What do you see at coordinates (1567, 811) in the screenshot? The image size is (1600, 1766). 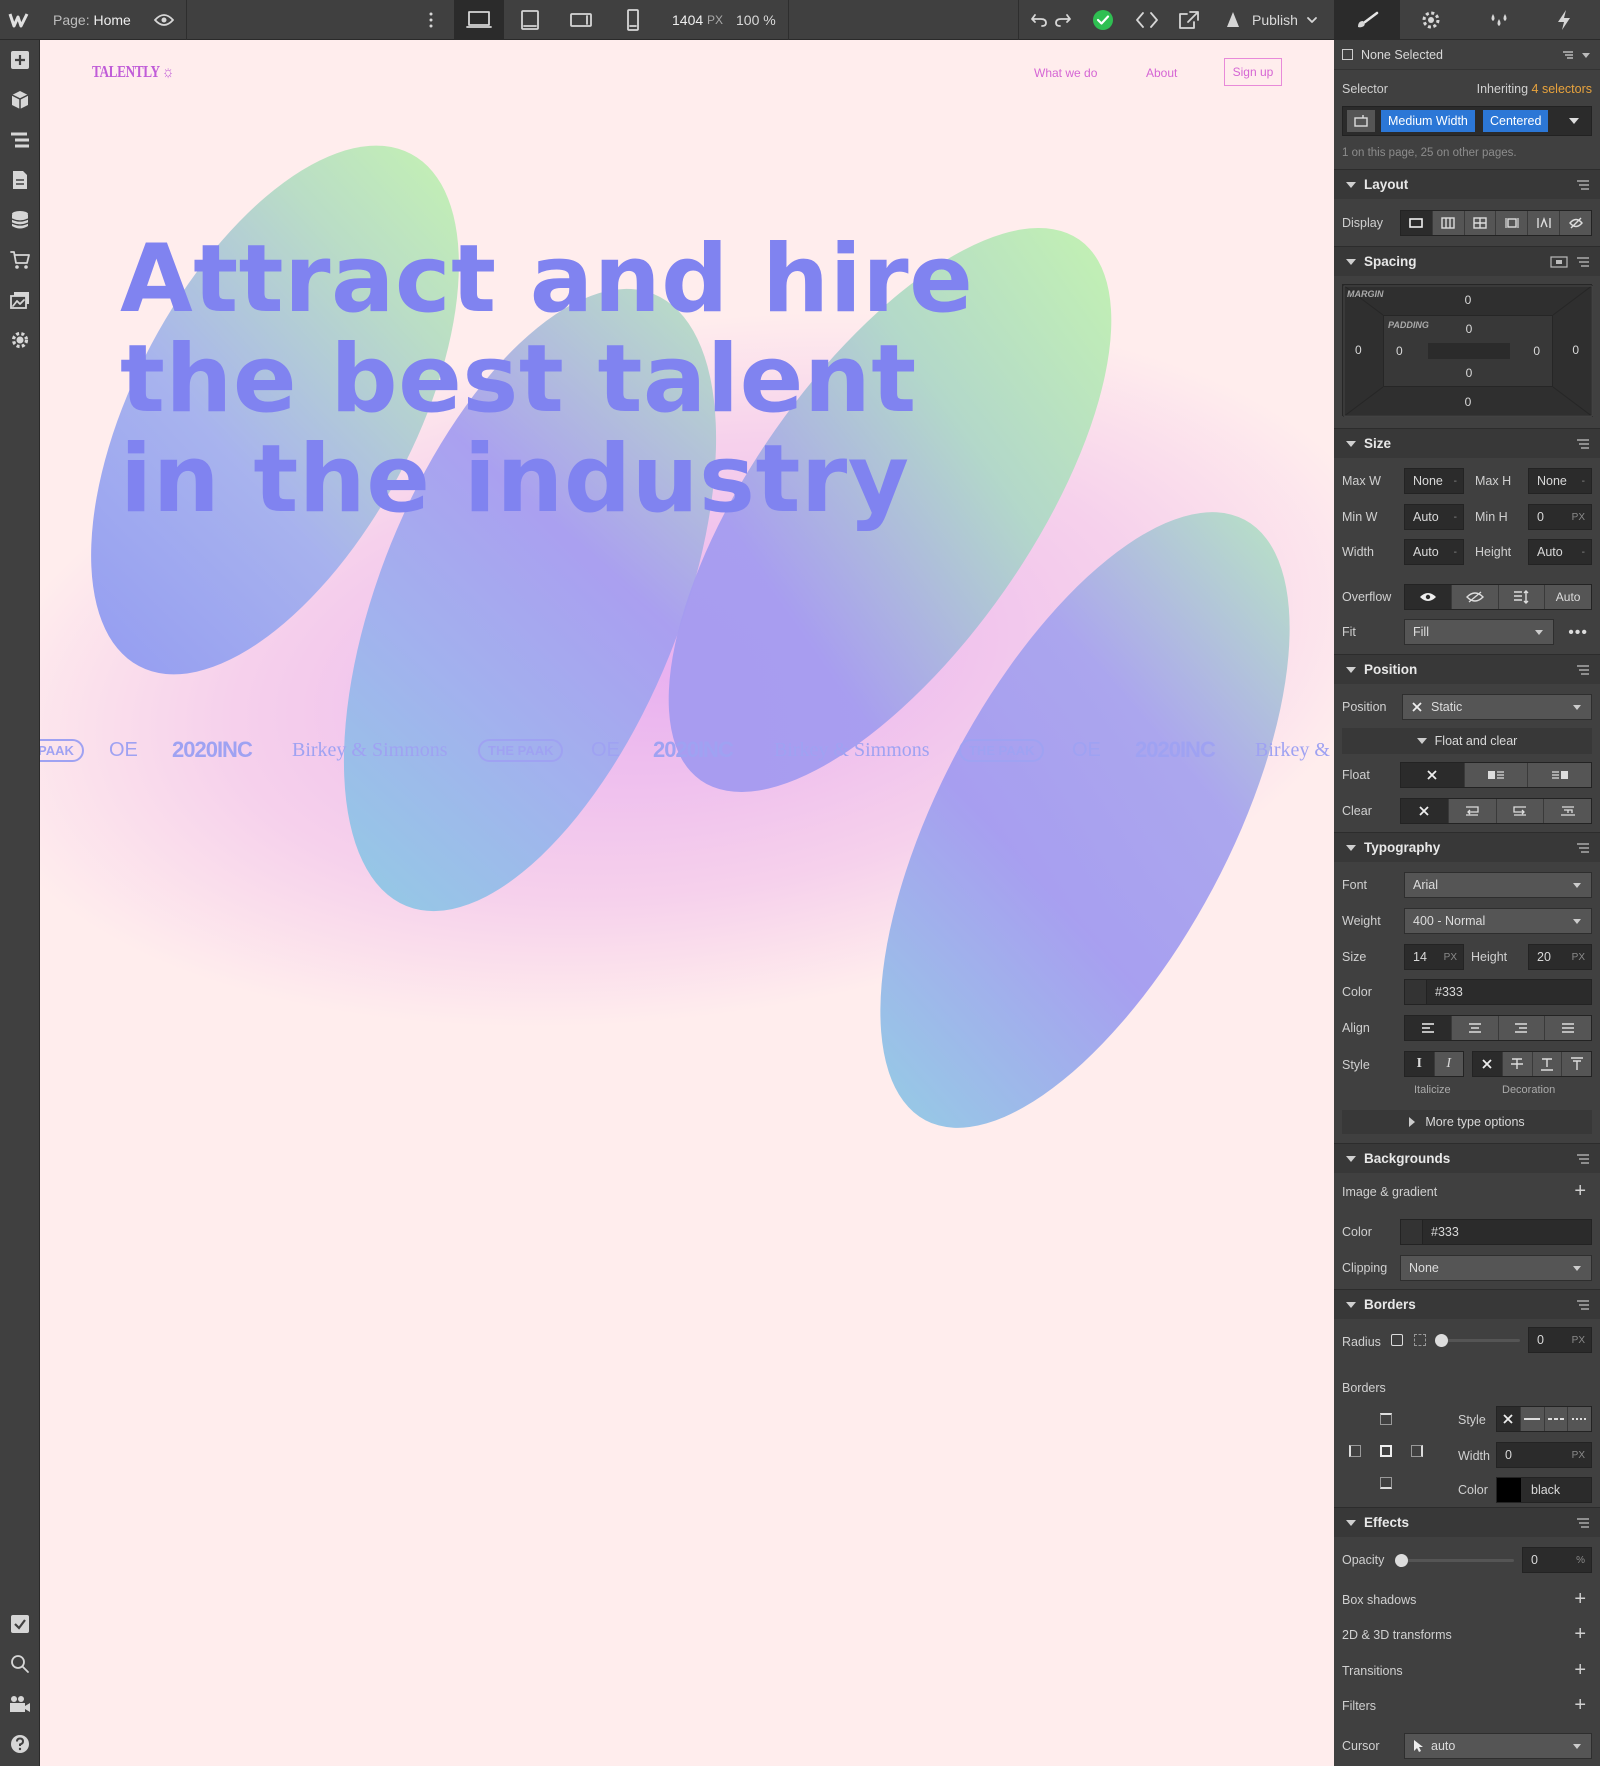 I see `clear-both-icon` at bounding box center [1567, 811].